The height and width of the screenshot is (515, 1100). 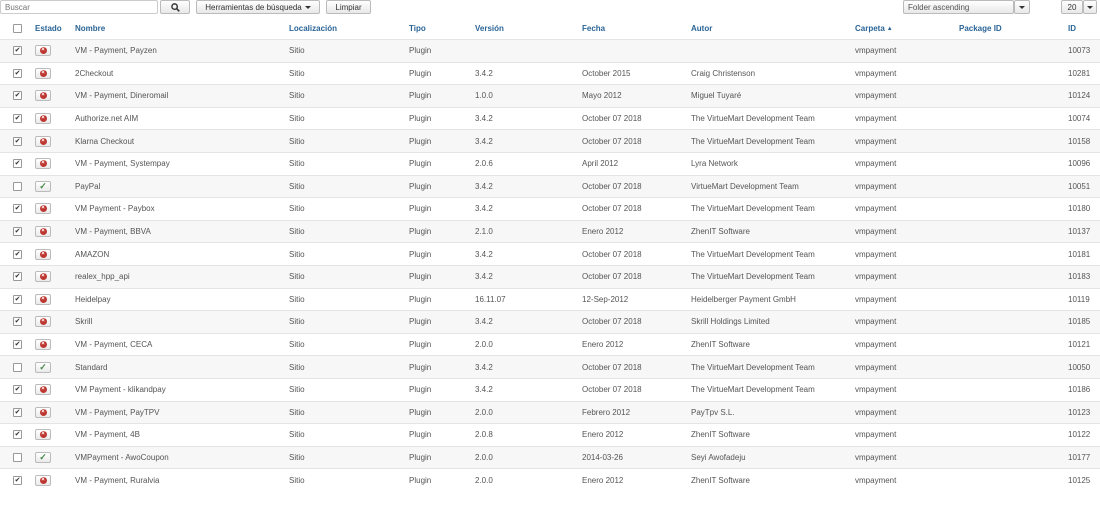 What do you see at coordinates (1072, 7) in the screenshot?
I see `limit-select: 20` at bounding box center [1072, 7].